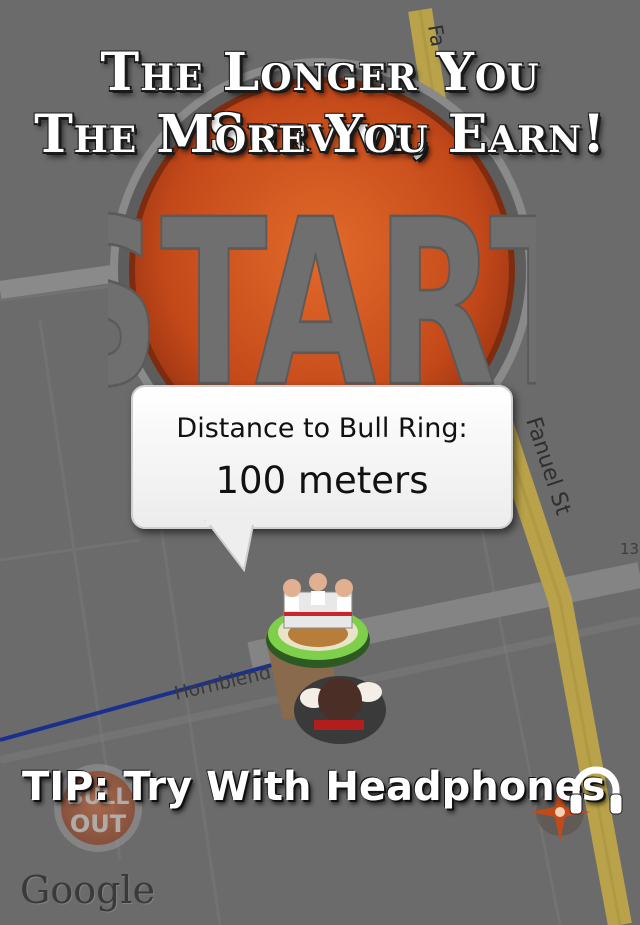  What do you see at coordinates (596, 790) in the screenshot?
I see `headphones-icon` at bounding box center [596, 790].